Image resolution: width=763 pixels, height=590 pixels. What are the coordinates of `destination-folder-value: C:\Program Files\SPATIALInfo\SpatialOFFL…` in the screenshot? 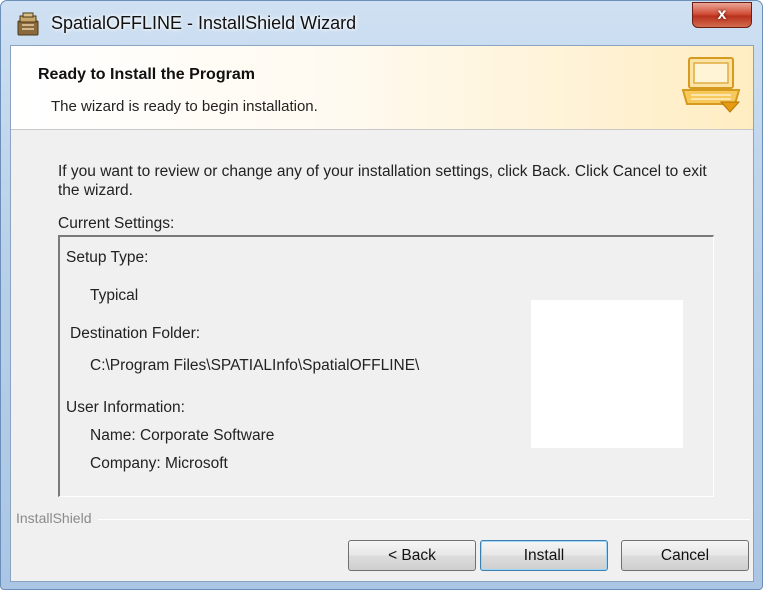 It's located at (255, 365).